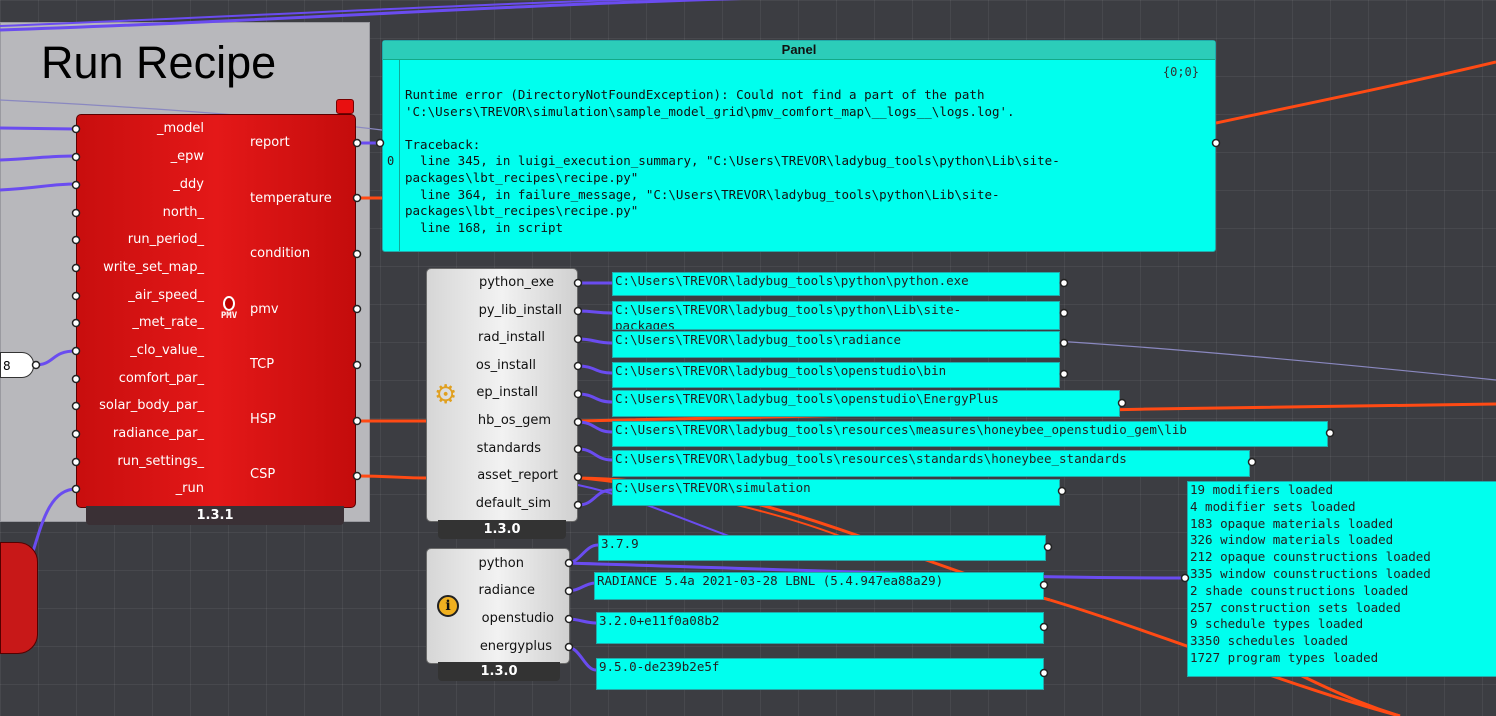 Image resolution: width=1496 pixels, height=716 pixels. What do you see at coordinates (140, 184) in the screenshot?
I see `input-ddy: _ddy` at bounding box center [140, 184].